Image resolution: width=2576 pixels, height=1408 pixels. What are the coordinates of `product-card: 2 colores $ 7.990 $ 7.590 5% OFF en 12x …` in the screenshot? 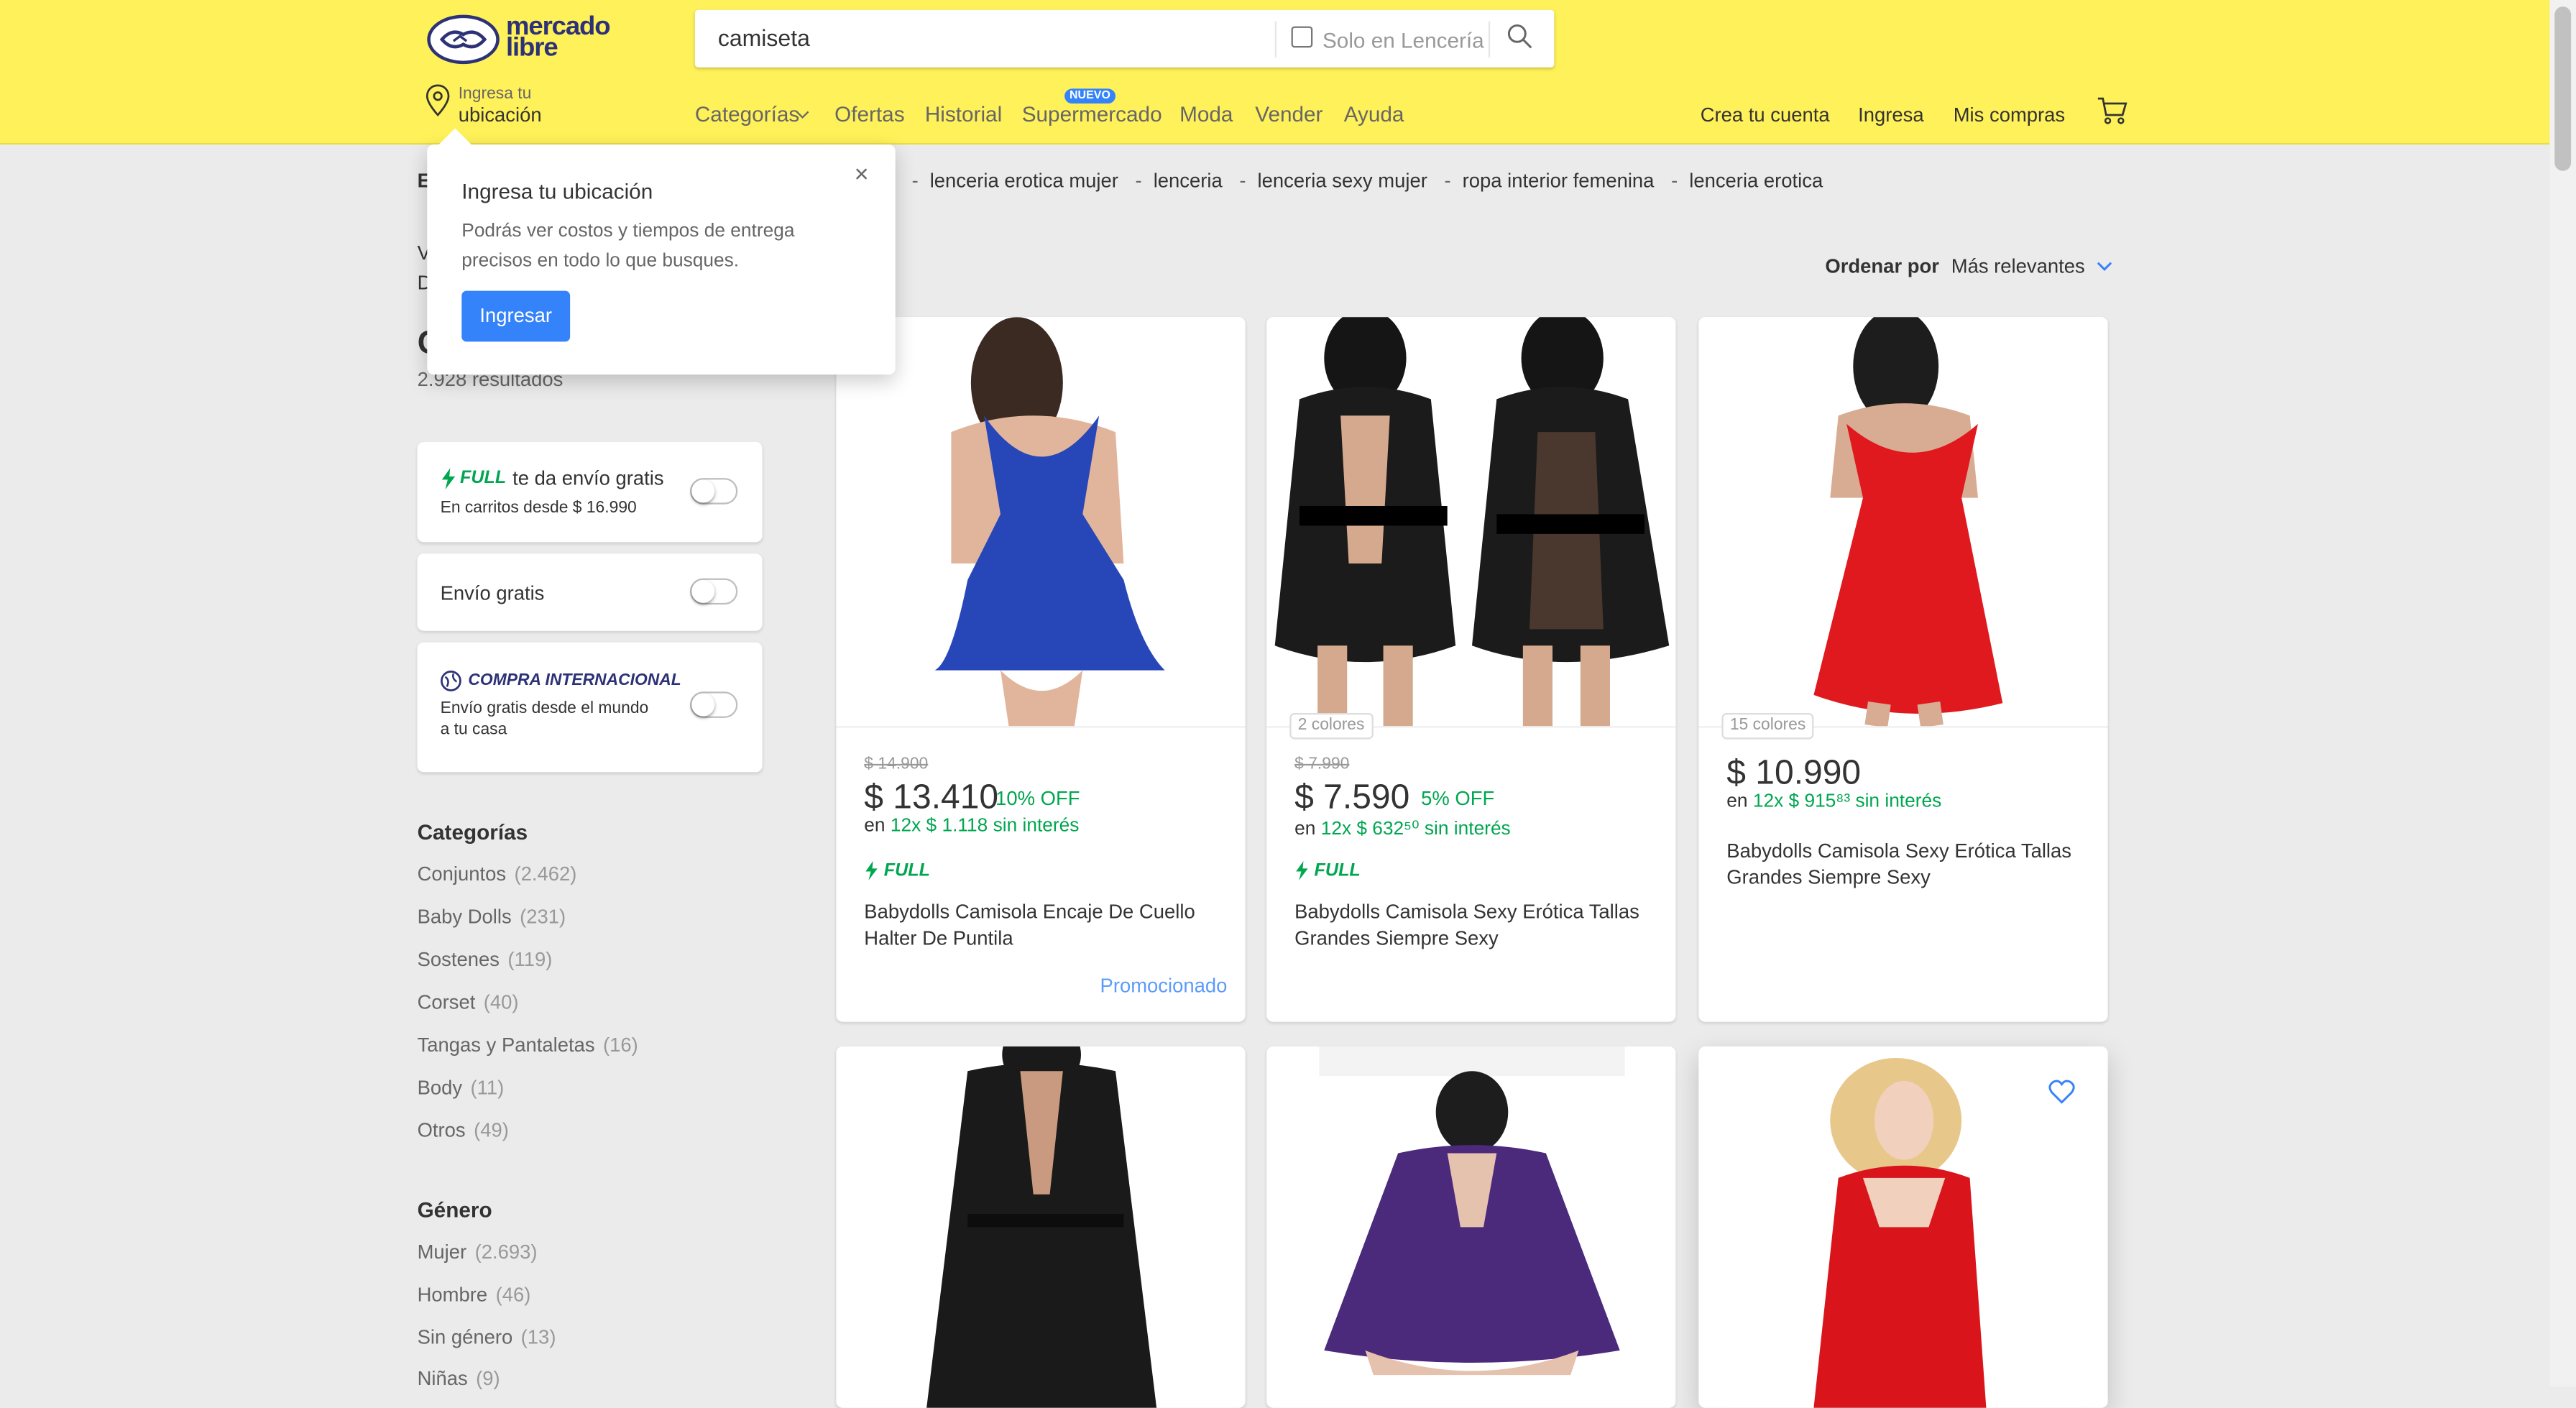 It's located at (1471, 669).